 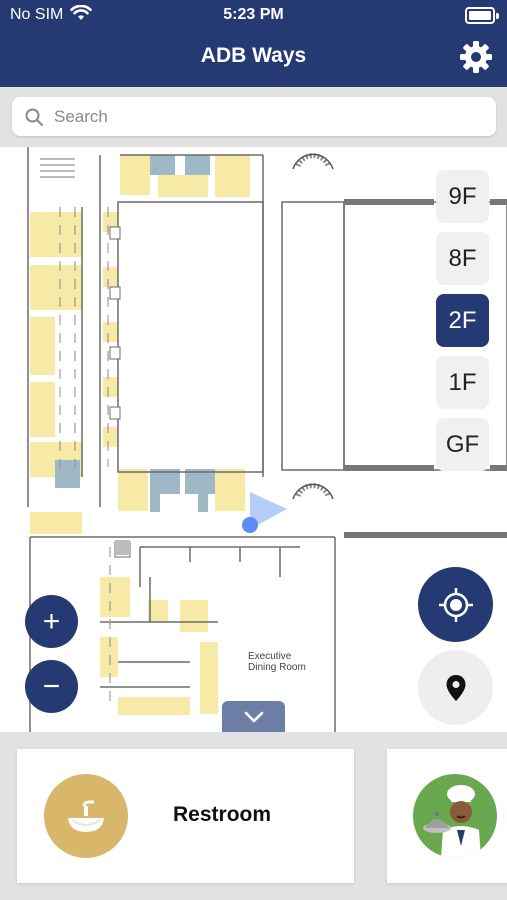 What do you see at coordinates (277, 667) in the screenshot?
I see `room-label-line2: Dining Room` at bounding box center [277, 667].